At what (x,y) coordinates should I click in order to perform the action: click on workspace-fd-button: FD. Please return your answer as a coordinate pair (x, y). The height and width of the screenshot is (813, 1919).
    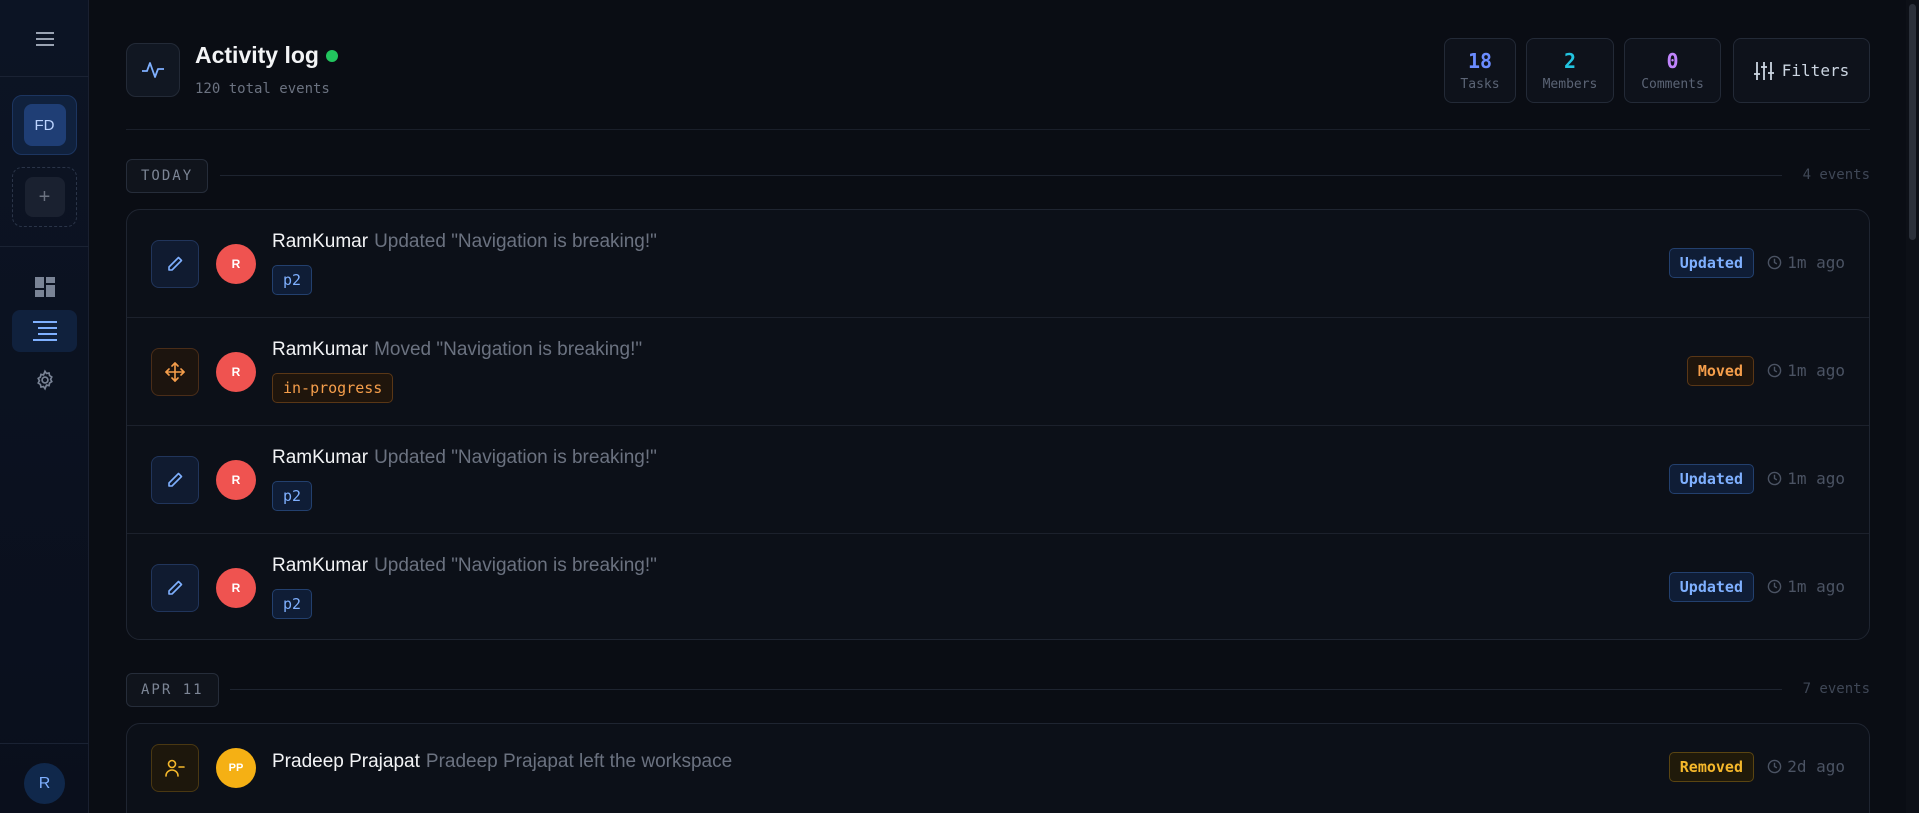
    Looking at the image, I should click on (44, 125).